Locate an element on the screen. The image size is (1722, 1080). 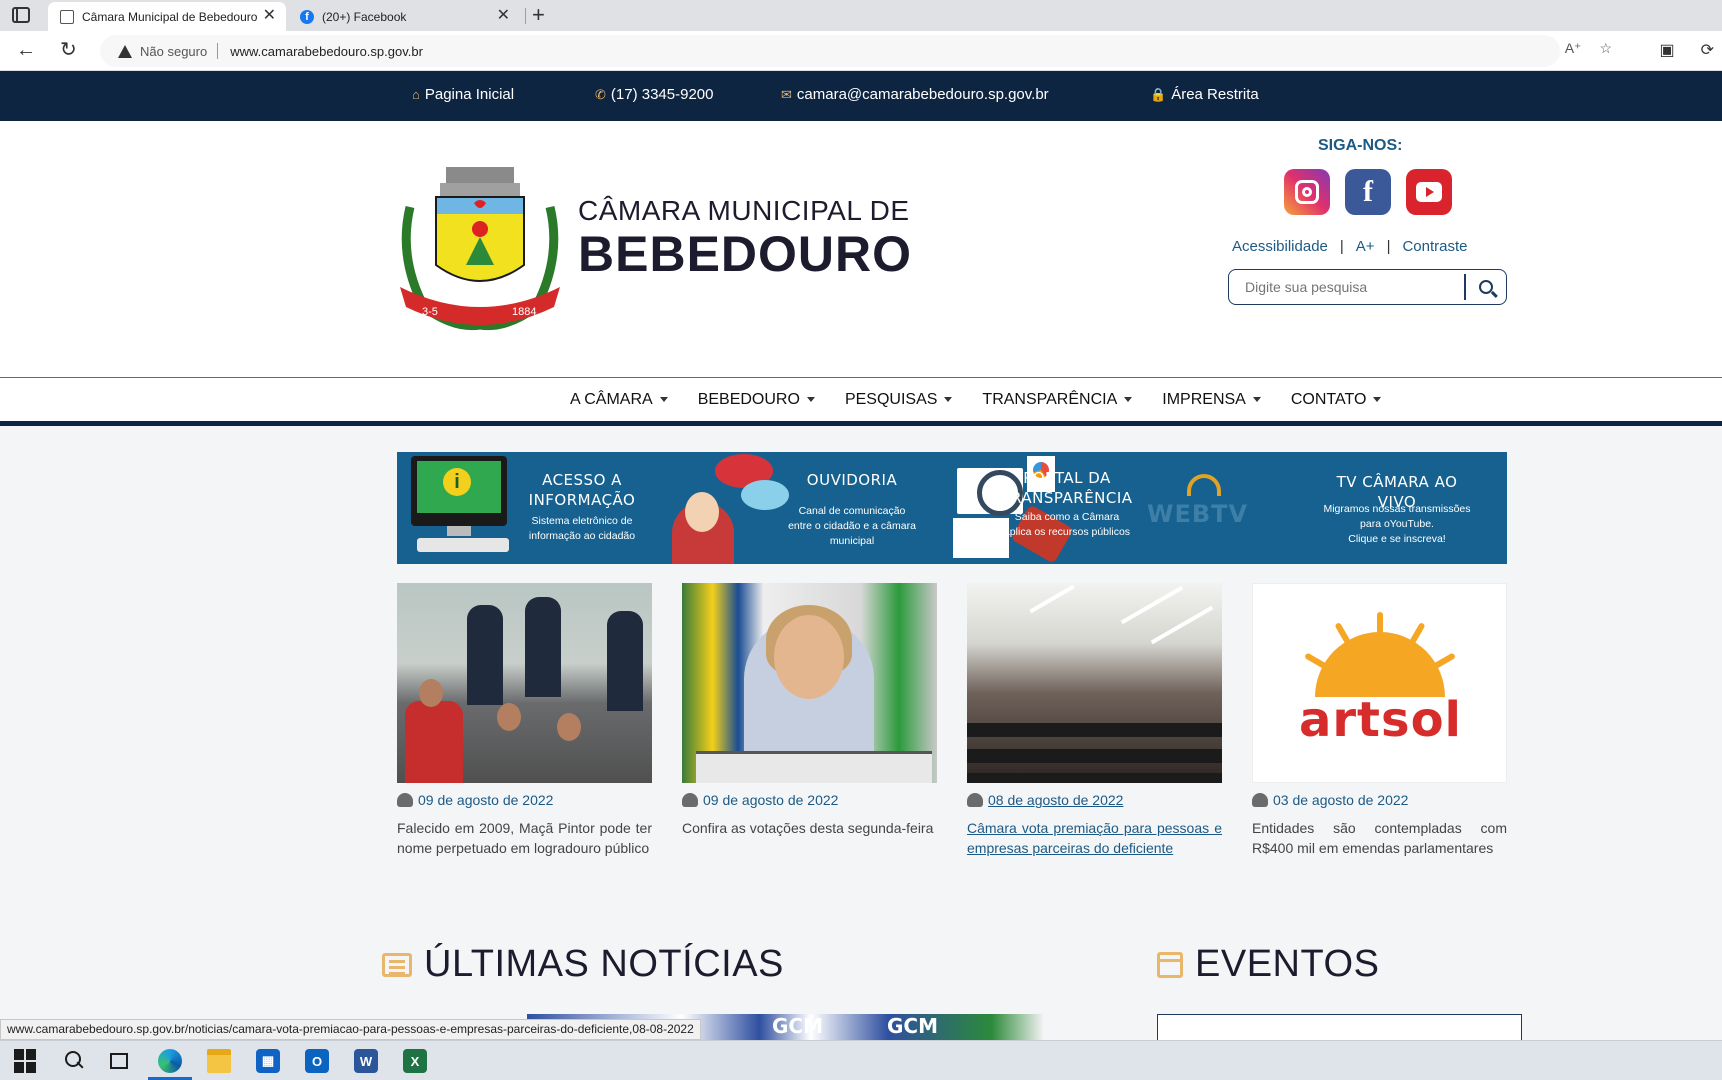
site-search is located at coordinates (1367, 287).